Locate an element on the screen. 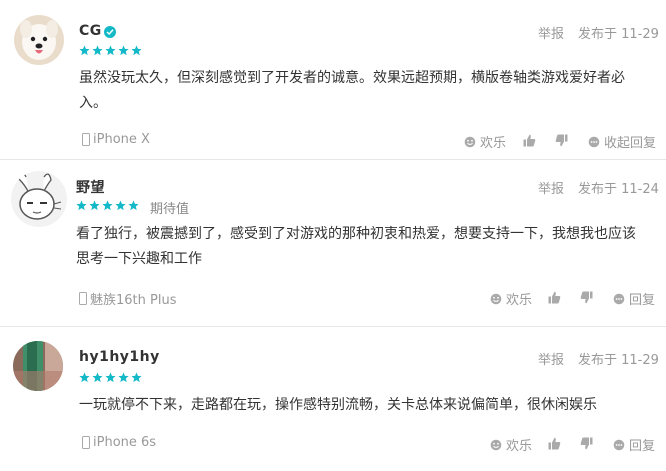 The height and width of the screenshot is (471, 666). device-info: iPhone 6s is located at coordinates (119, 442).